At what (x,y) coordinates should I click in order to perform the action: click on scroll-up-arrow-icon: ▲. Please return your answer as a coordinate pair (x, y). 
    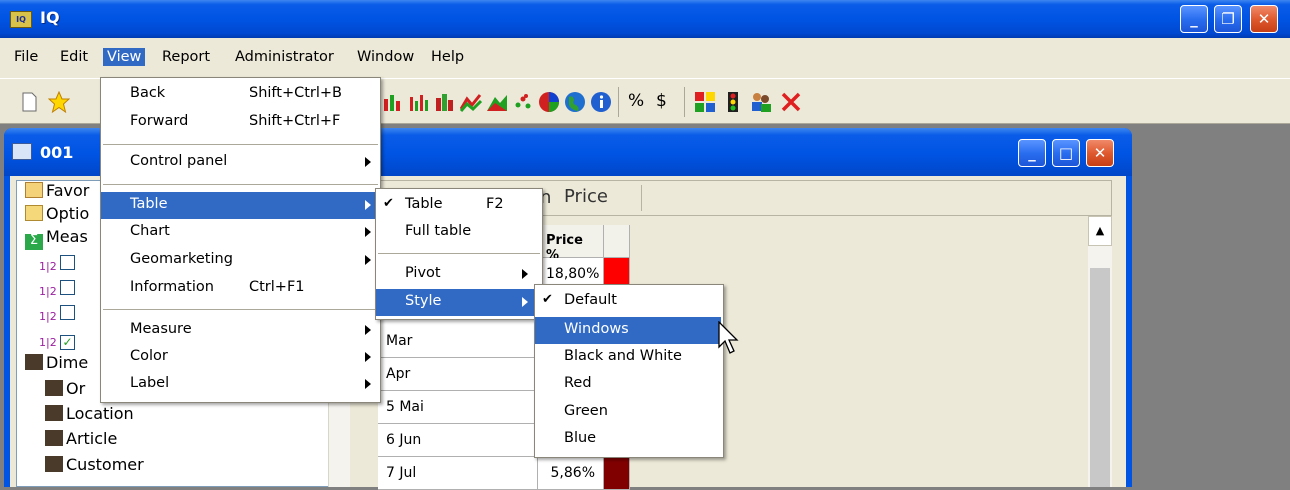
    Looking at the image, I should click on (1100, 231).